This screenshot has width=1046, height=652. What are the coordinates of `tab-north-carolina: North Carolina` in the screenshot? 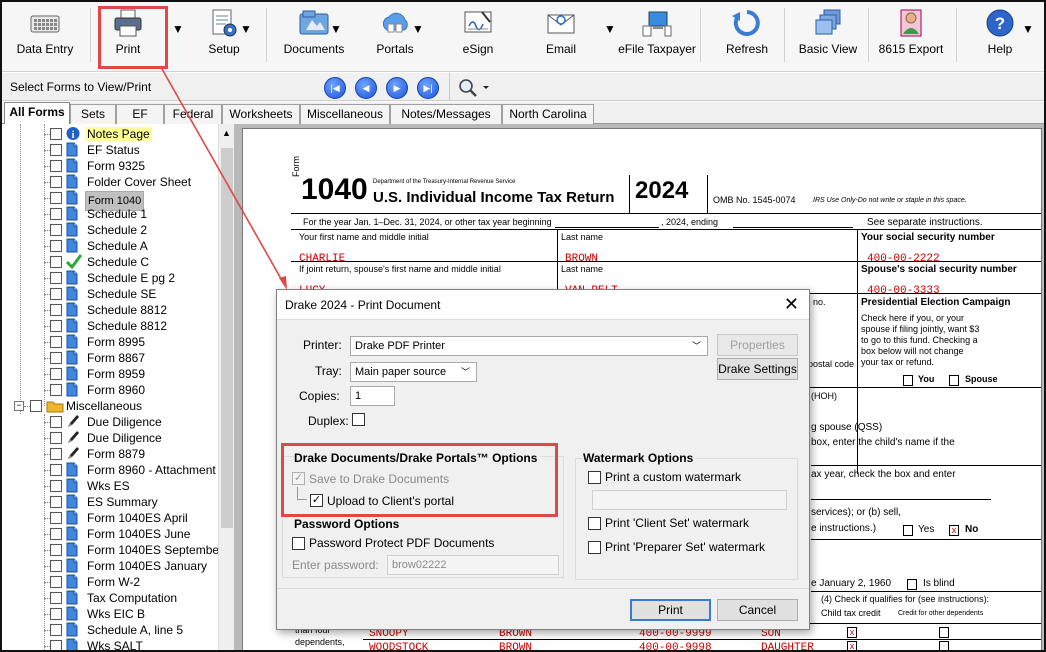 It's located at (548, 114).